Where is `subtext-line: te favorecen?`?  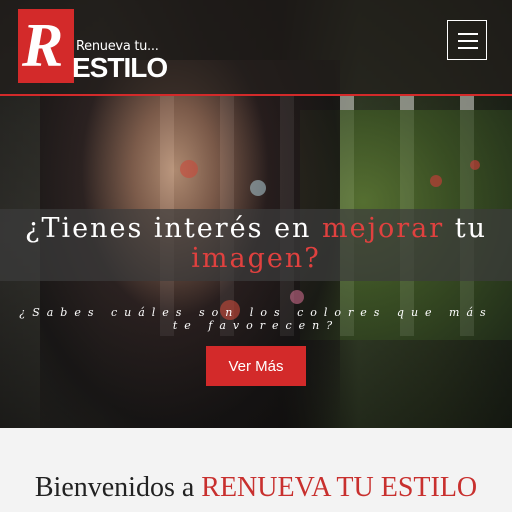
subtext-line: te favorecen? is located at coordinates (256, 325).